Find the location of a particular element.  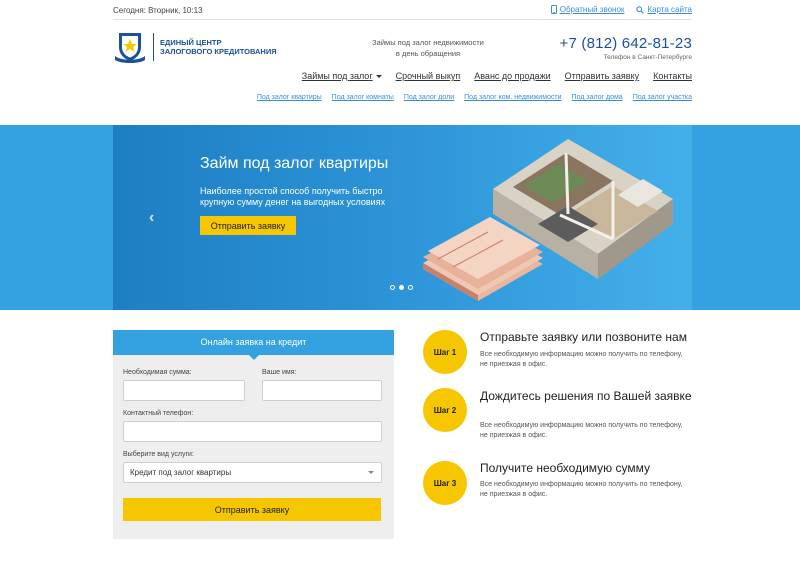

subnav-item-commercial: Под залог ком. недвижимости is located at coordinates (512, 97).